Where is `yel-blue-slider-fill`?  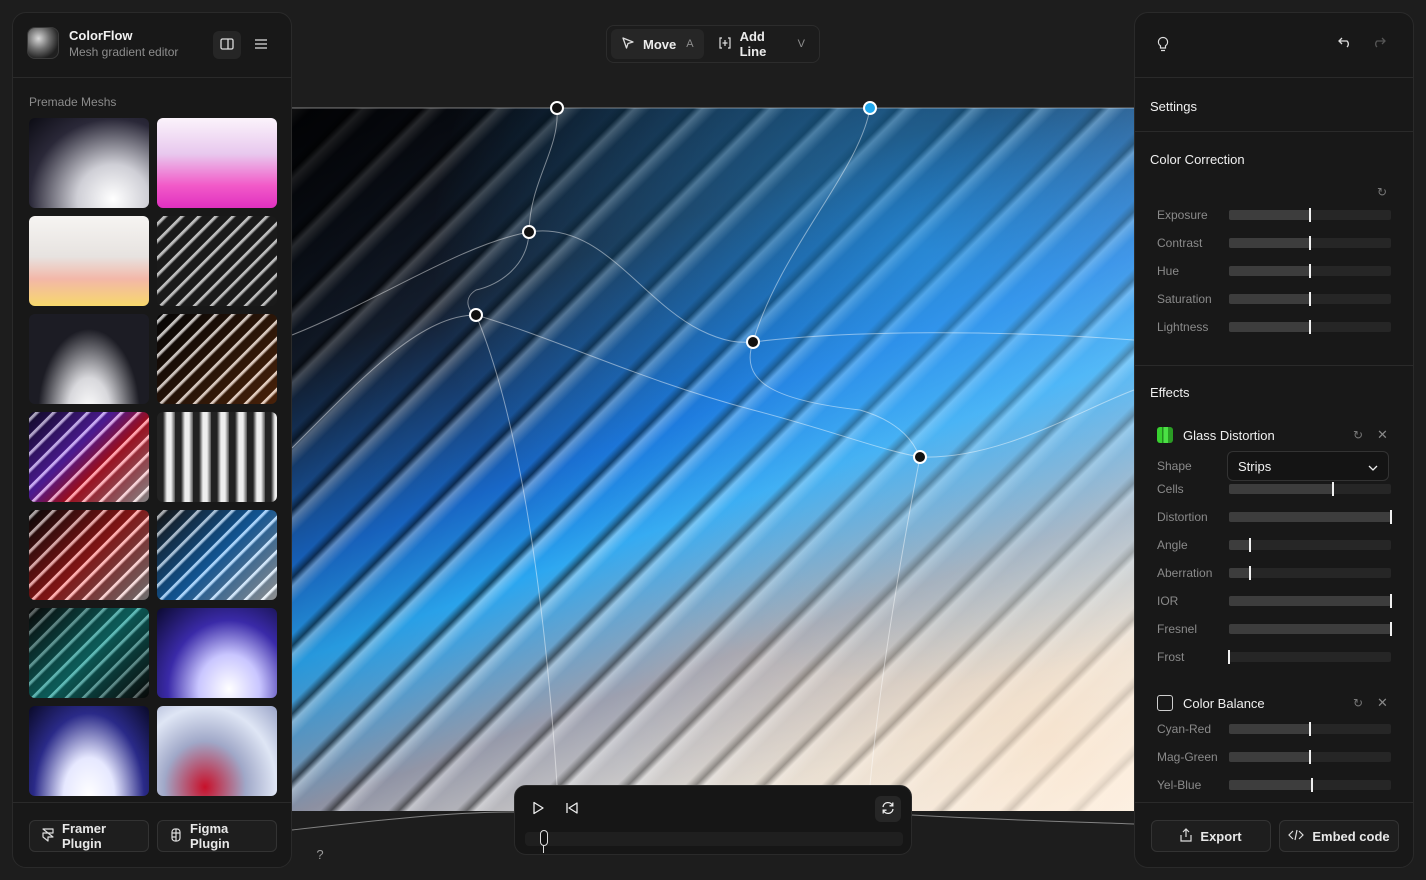
yel-blue-slider-fill is located at coordinates (1270, 785).